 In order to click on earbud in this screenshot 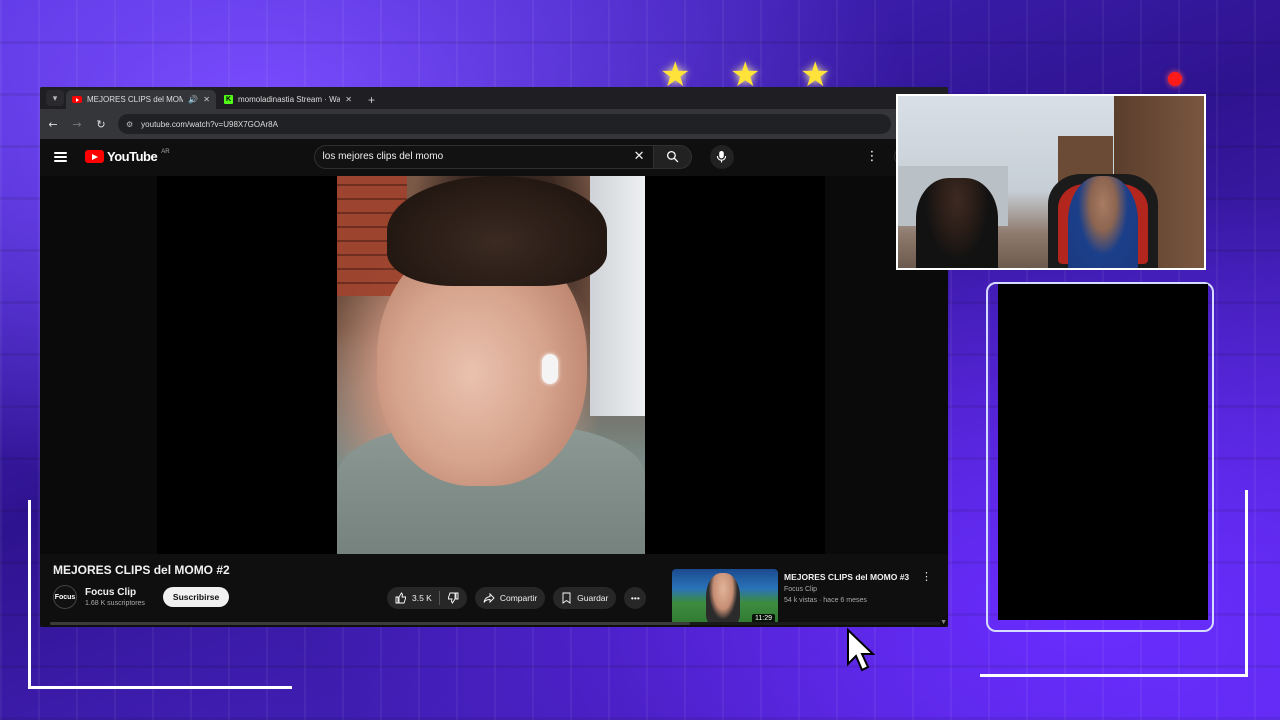, I will do `click(550, 369)`.